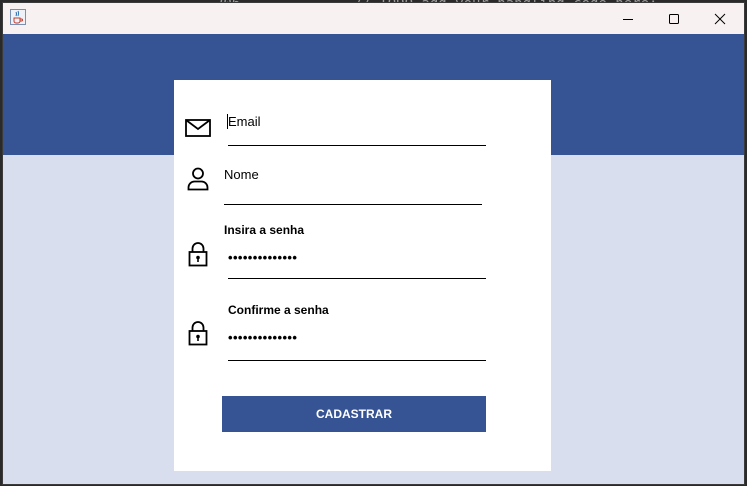 This screenshot has width=747, height=486. I want to click on password-underline, so click(357, 278).